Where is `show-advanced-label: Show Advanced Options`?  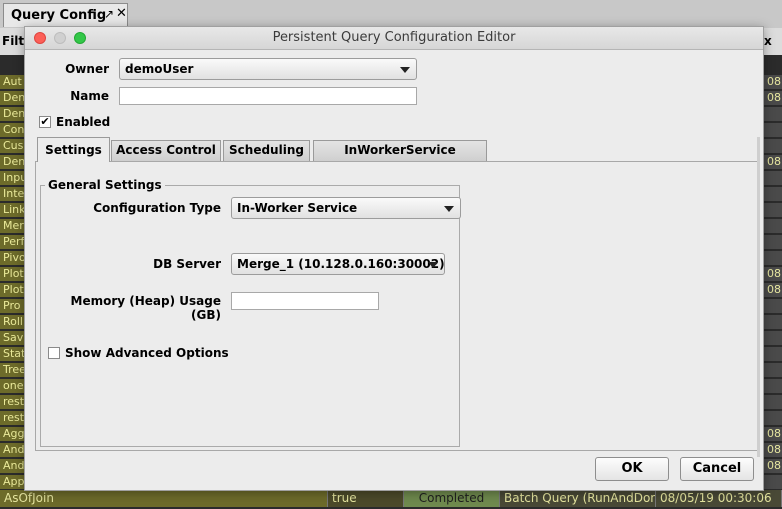 show-advanced-label: Show Advanced Options is located at coordinates (147, 353).